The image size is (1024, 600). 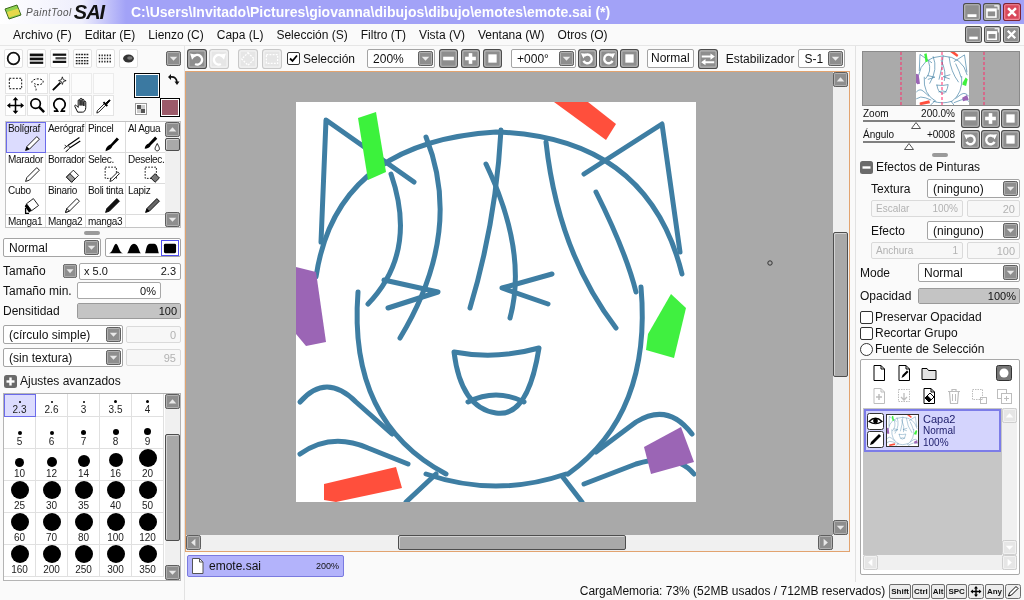 What do you see at coordinates (15, 105) in the screenshot?
I see `move-icon` at bounding box center [15, 105].